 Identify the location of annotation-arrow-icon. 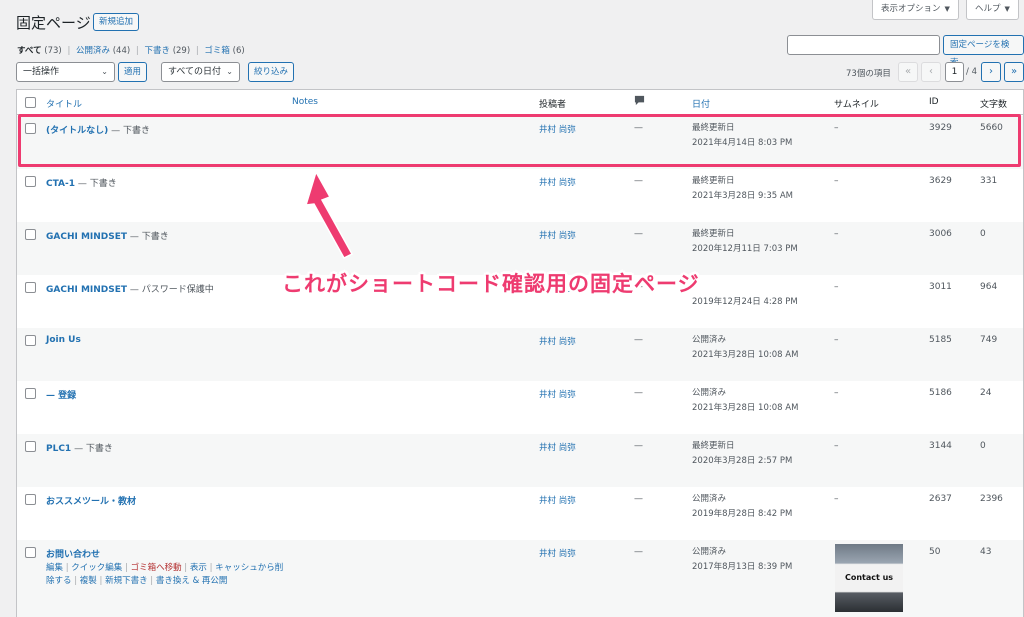
(329, 214).